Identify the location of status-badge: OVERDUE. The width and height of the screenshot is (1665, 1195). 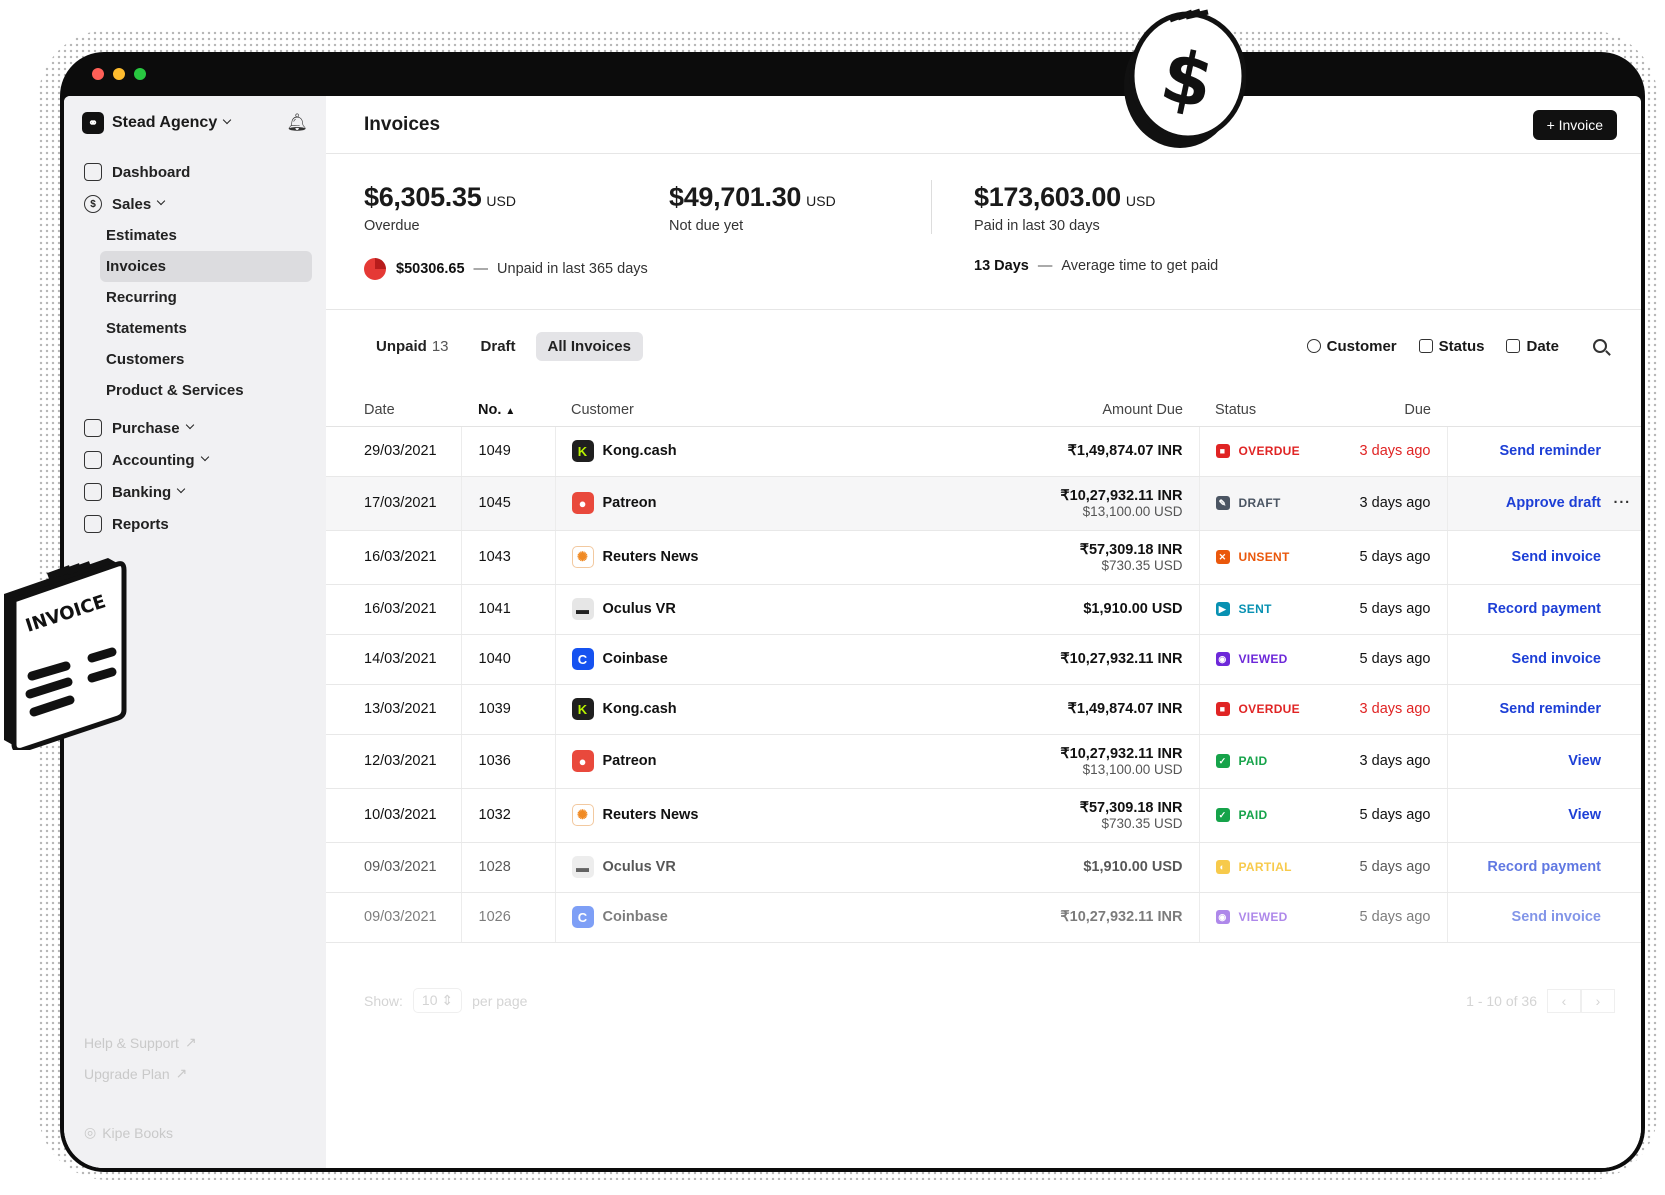
(1269, 451).